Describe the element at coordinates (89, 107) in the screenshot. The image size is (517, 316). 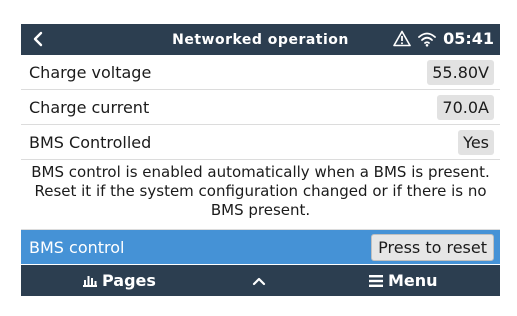
I see `charge-current-label: Charge current` at that location.